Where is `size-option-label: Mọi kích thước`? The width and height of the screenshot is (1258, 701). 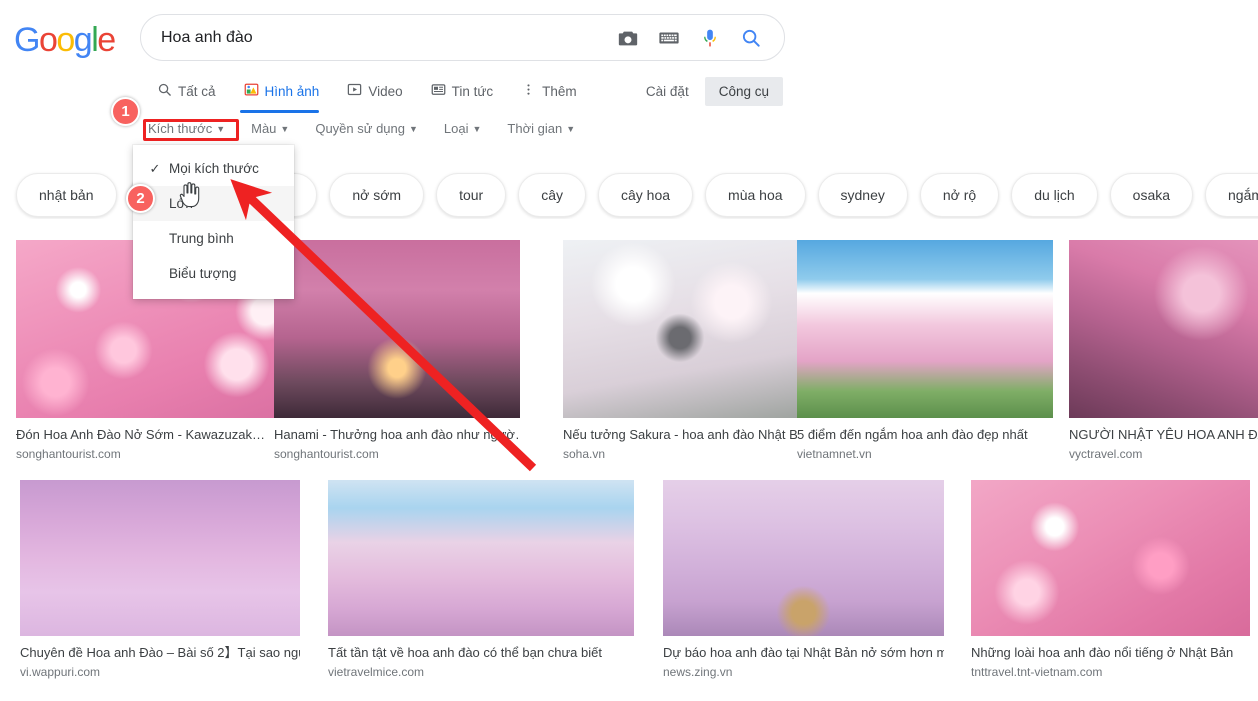
size-option-label: Mọi kích thước is located at coordinates (214, 168).